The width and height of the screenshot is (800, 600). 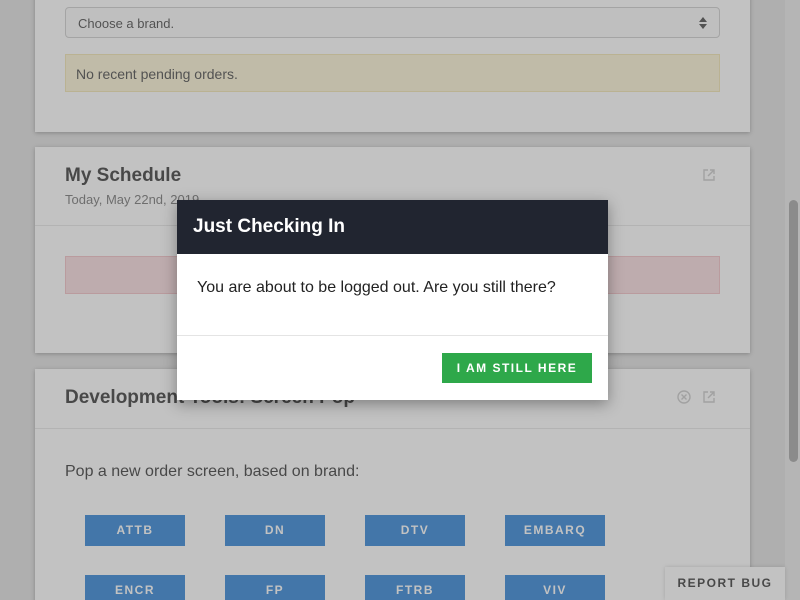 I want to click on modal-title: Just Checking In, so click(x=392, y=227).